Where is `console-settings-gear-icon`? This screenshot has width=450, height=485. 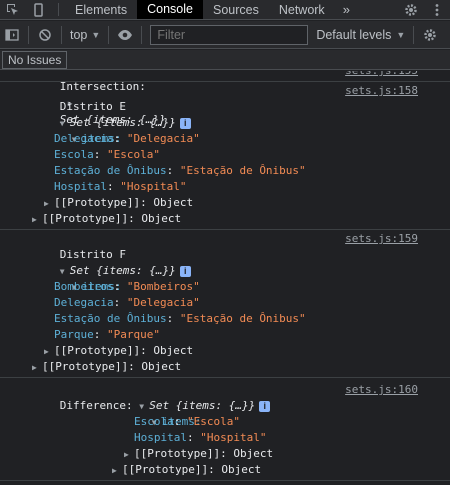 console-settings-gear-icon is located at coordinates (430, 35).